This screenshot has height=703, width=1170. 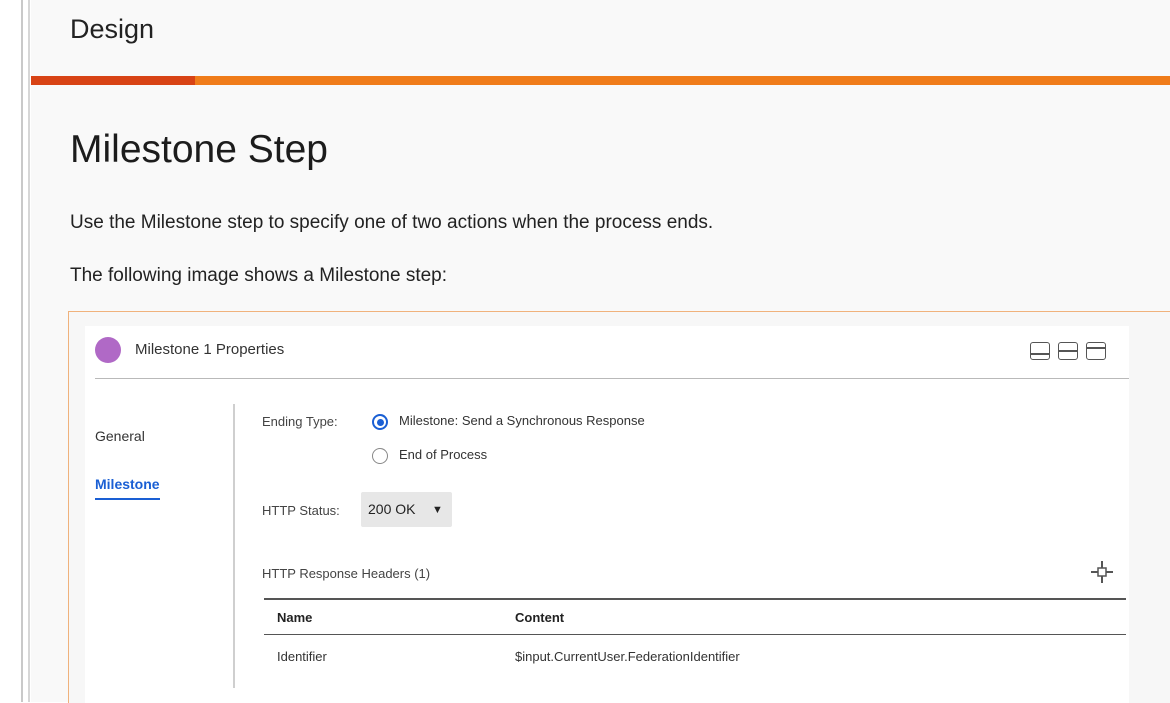 What do you see at coordinates (695, 616) in the screenshot?
I see `table-header: Name Content` at bounding box center [695, 616].